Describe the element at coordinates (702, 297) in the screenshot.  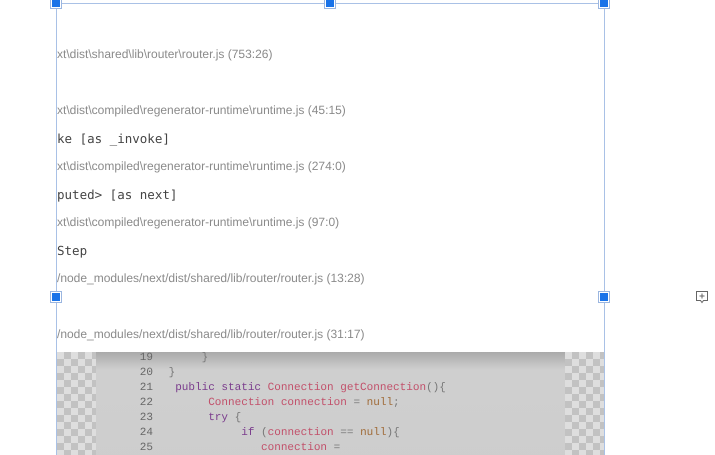
I see `add-comment-icon` at that location.